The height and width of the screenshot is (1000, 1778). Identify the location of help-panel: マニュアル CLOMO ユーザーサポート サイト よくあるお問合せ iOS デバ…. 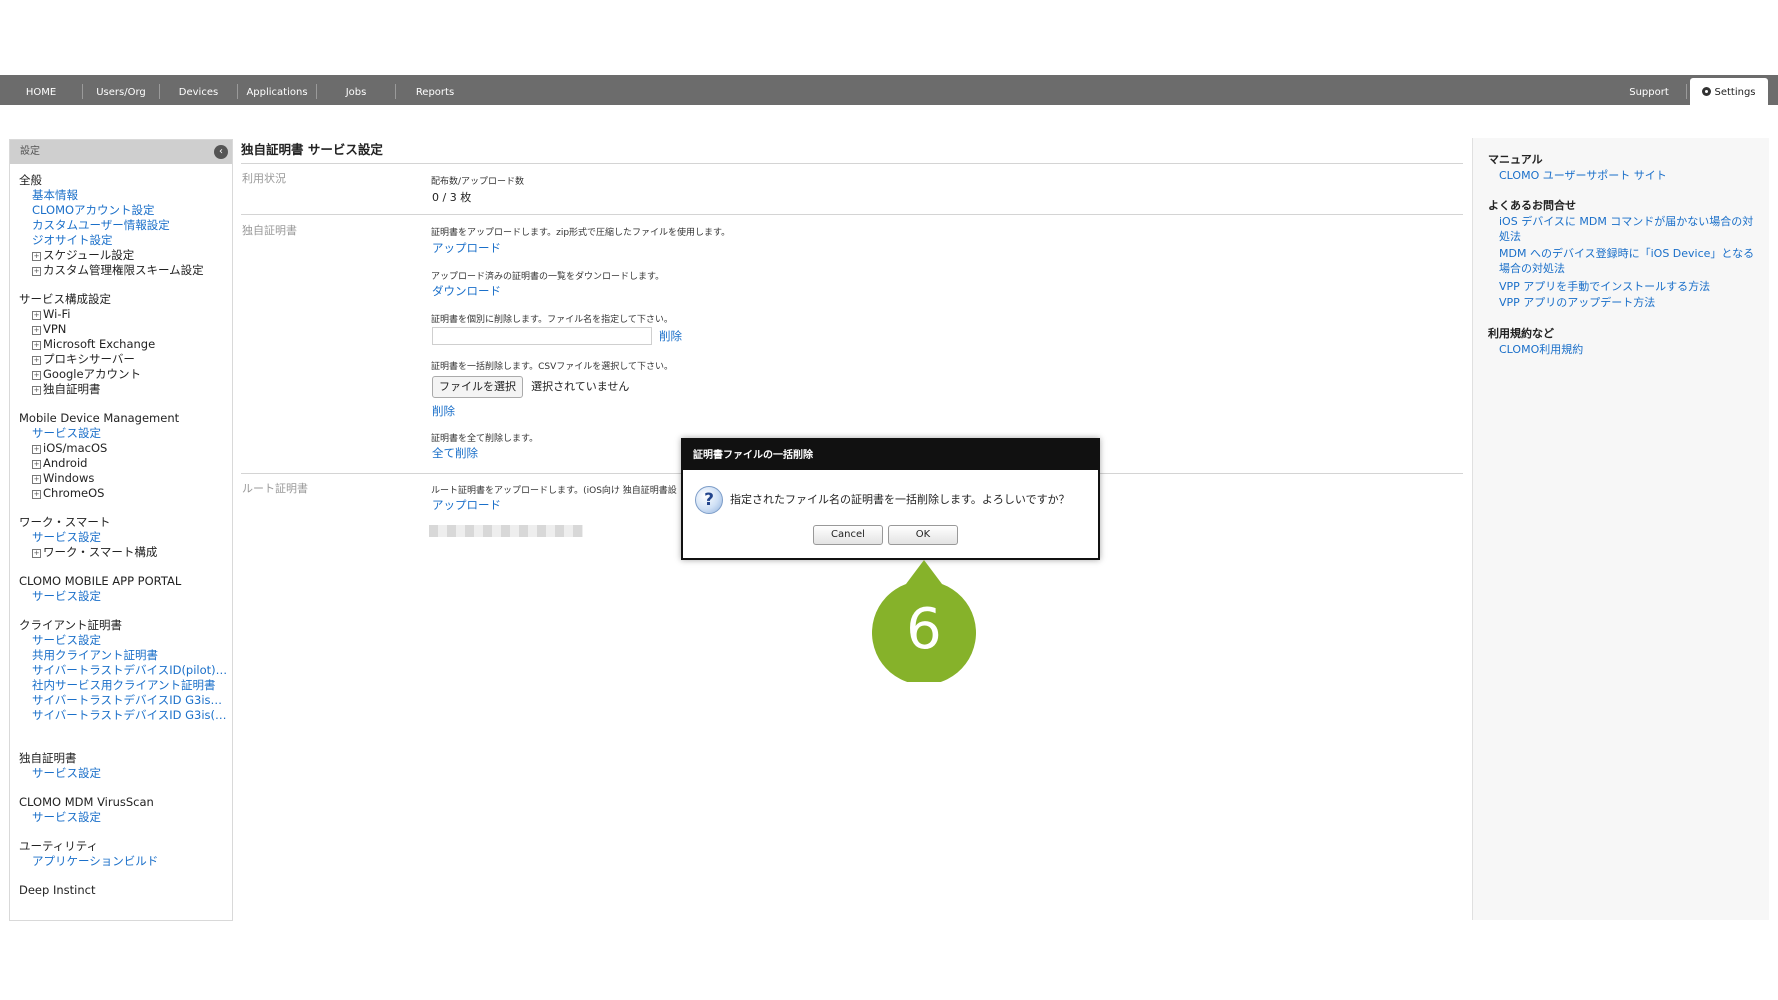
(1620, 529).